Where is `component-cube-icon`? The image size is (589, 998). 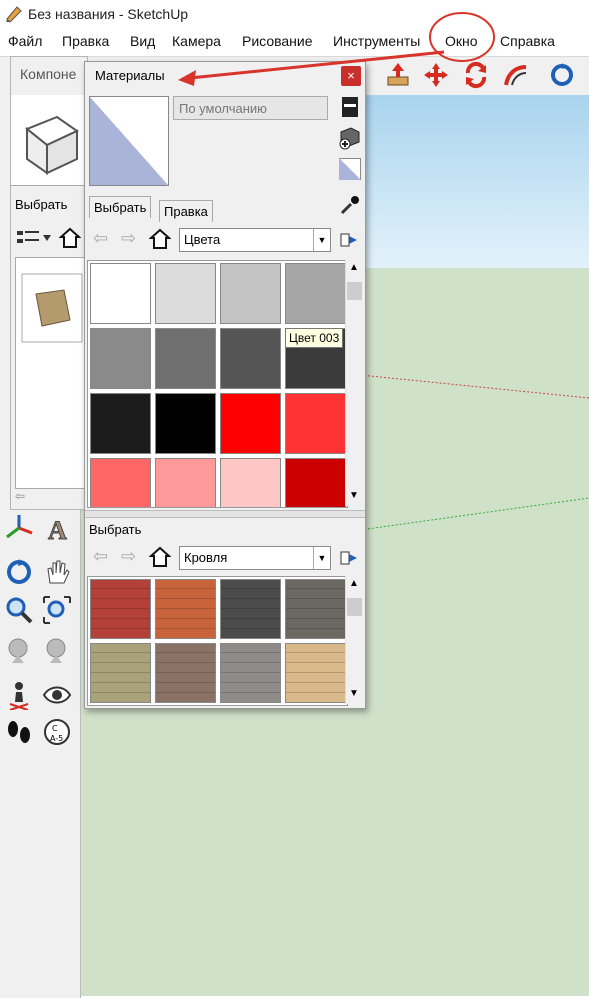 component-cube-icon is located at coordinates (52, 145).